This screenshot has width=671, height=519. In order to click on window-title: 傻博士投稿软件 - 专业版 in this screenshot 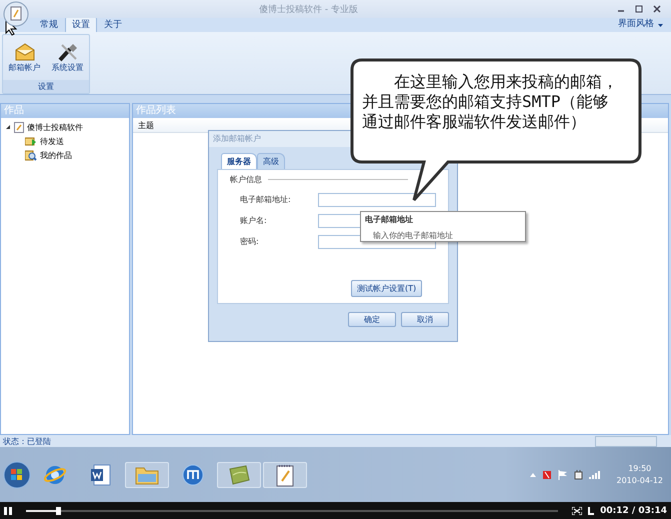, I will do `click(308, 10)`.